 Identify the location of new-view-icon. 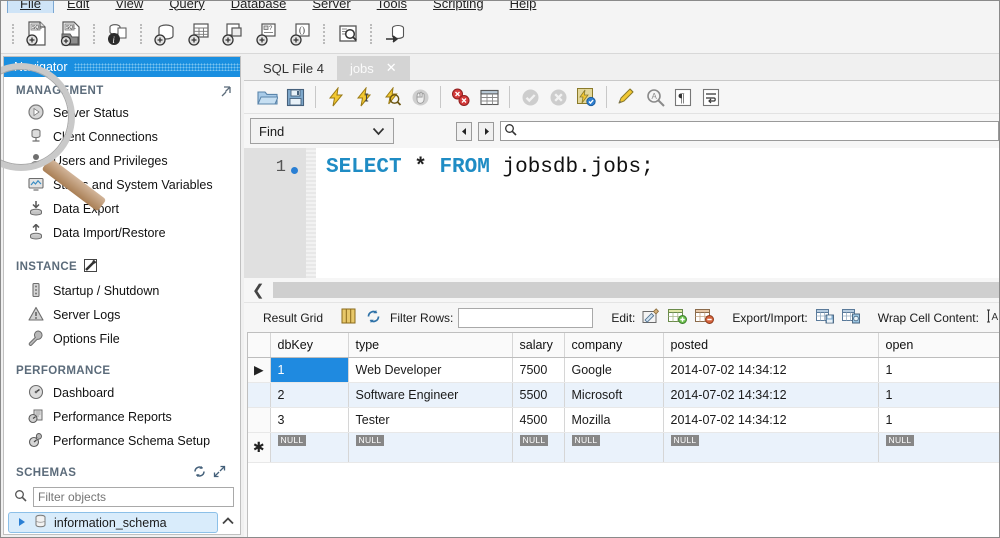
(233, 34).